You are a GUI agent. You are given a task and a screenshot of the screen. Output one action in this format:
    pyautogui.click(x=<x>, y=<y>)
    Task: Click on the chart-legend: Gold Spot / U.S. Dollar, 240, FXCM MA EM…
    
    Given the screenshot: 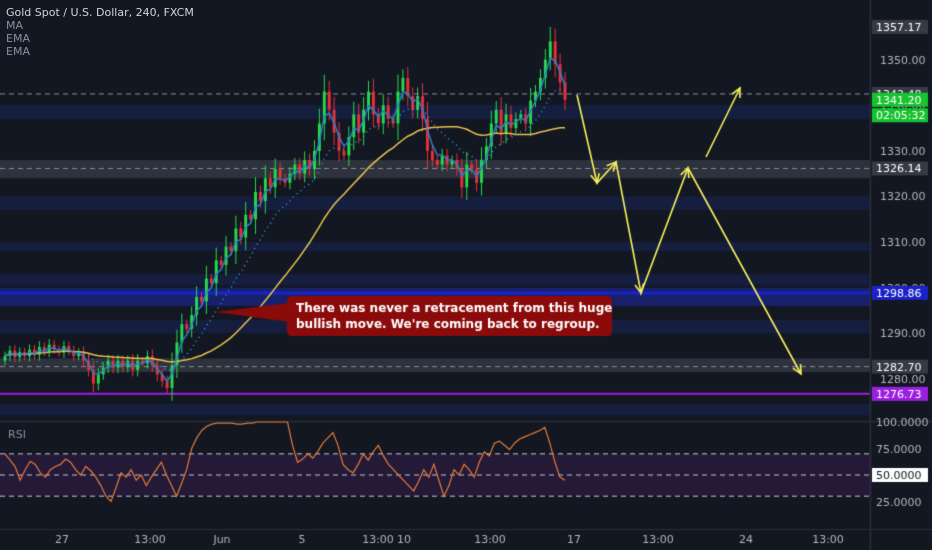 What is the action you would take?
    pyautogui.click(x=100, y=32)
    